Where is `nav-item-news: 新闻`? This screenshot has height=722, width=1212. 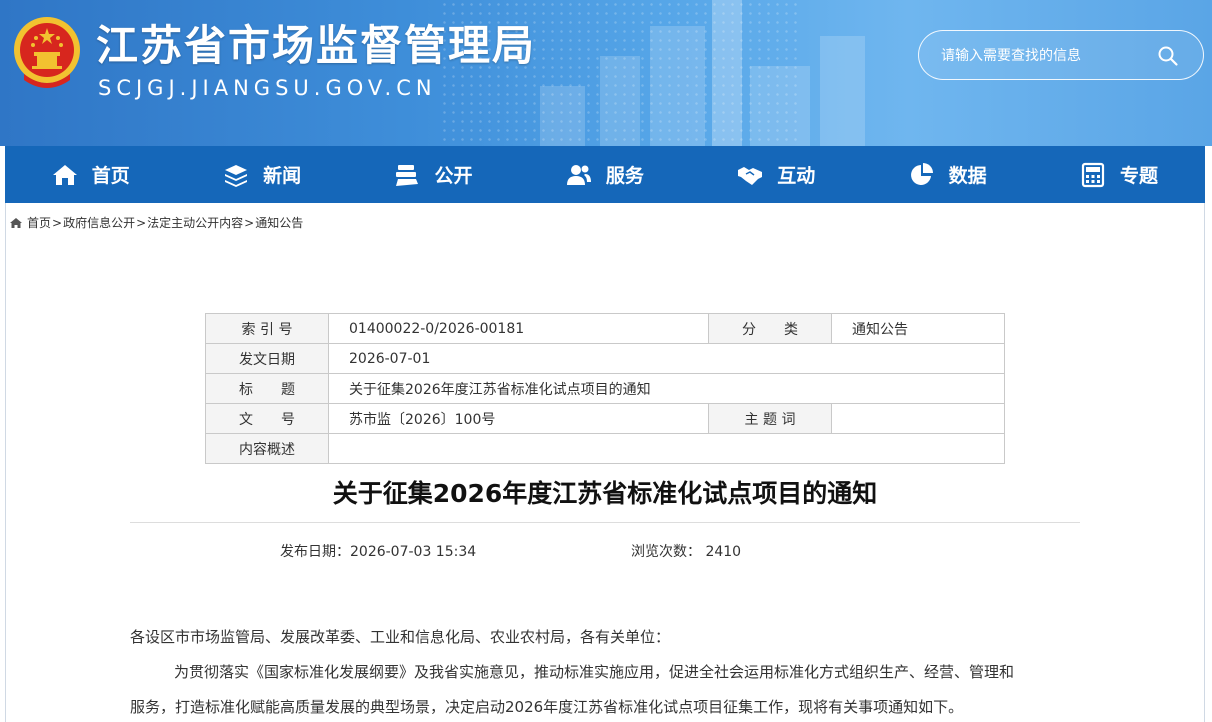 nav-item-news: 新闻 is located at coordinates (261, 174).